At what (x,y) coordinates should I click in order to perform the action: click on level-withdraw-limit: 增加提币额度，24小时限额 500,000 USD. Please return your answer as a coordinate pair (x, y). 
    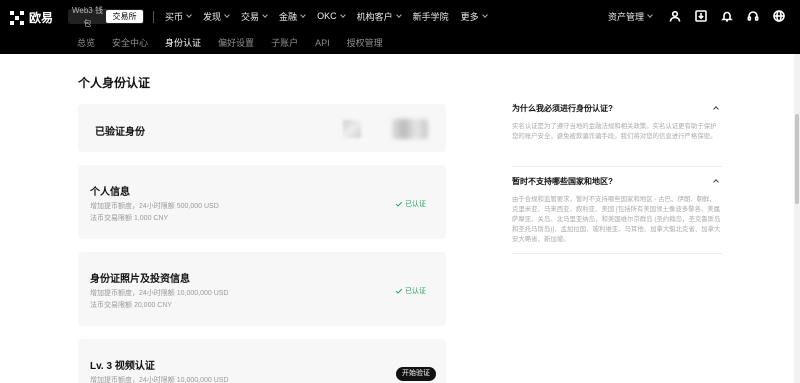
    Looking at the image, I should click on (154, 206).